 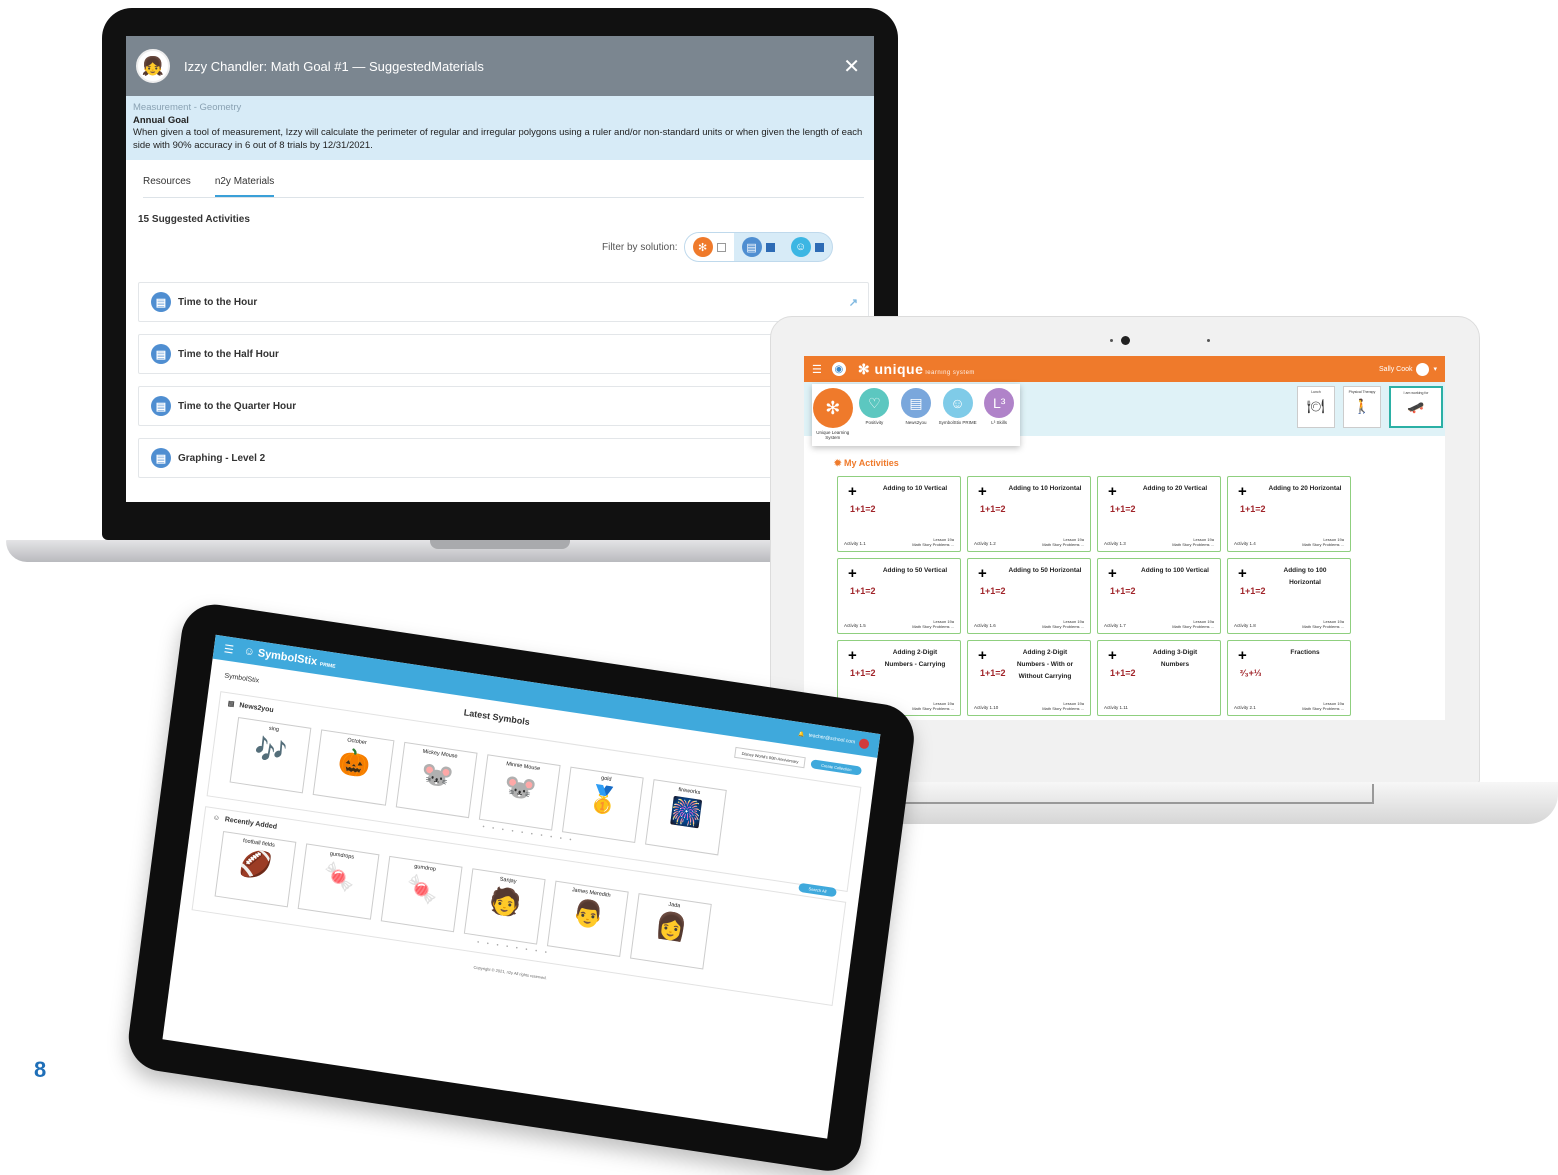 What do you see at coordinates (244, 184) in the screenshot?
I see `tab-n2y-materials: n2y Materials` at bounding box center [244, 184].